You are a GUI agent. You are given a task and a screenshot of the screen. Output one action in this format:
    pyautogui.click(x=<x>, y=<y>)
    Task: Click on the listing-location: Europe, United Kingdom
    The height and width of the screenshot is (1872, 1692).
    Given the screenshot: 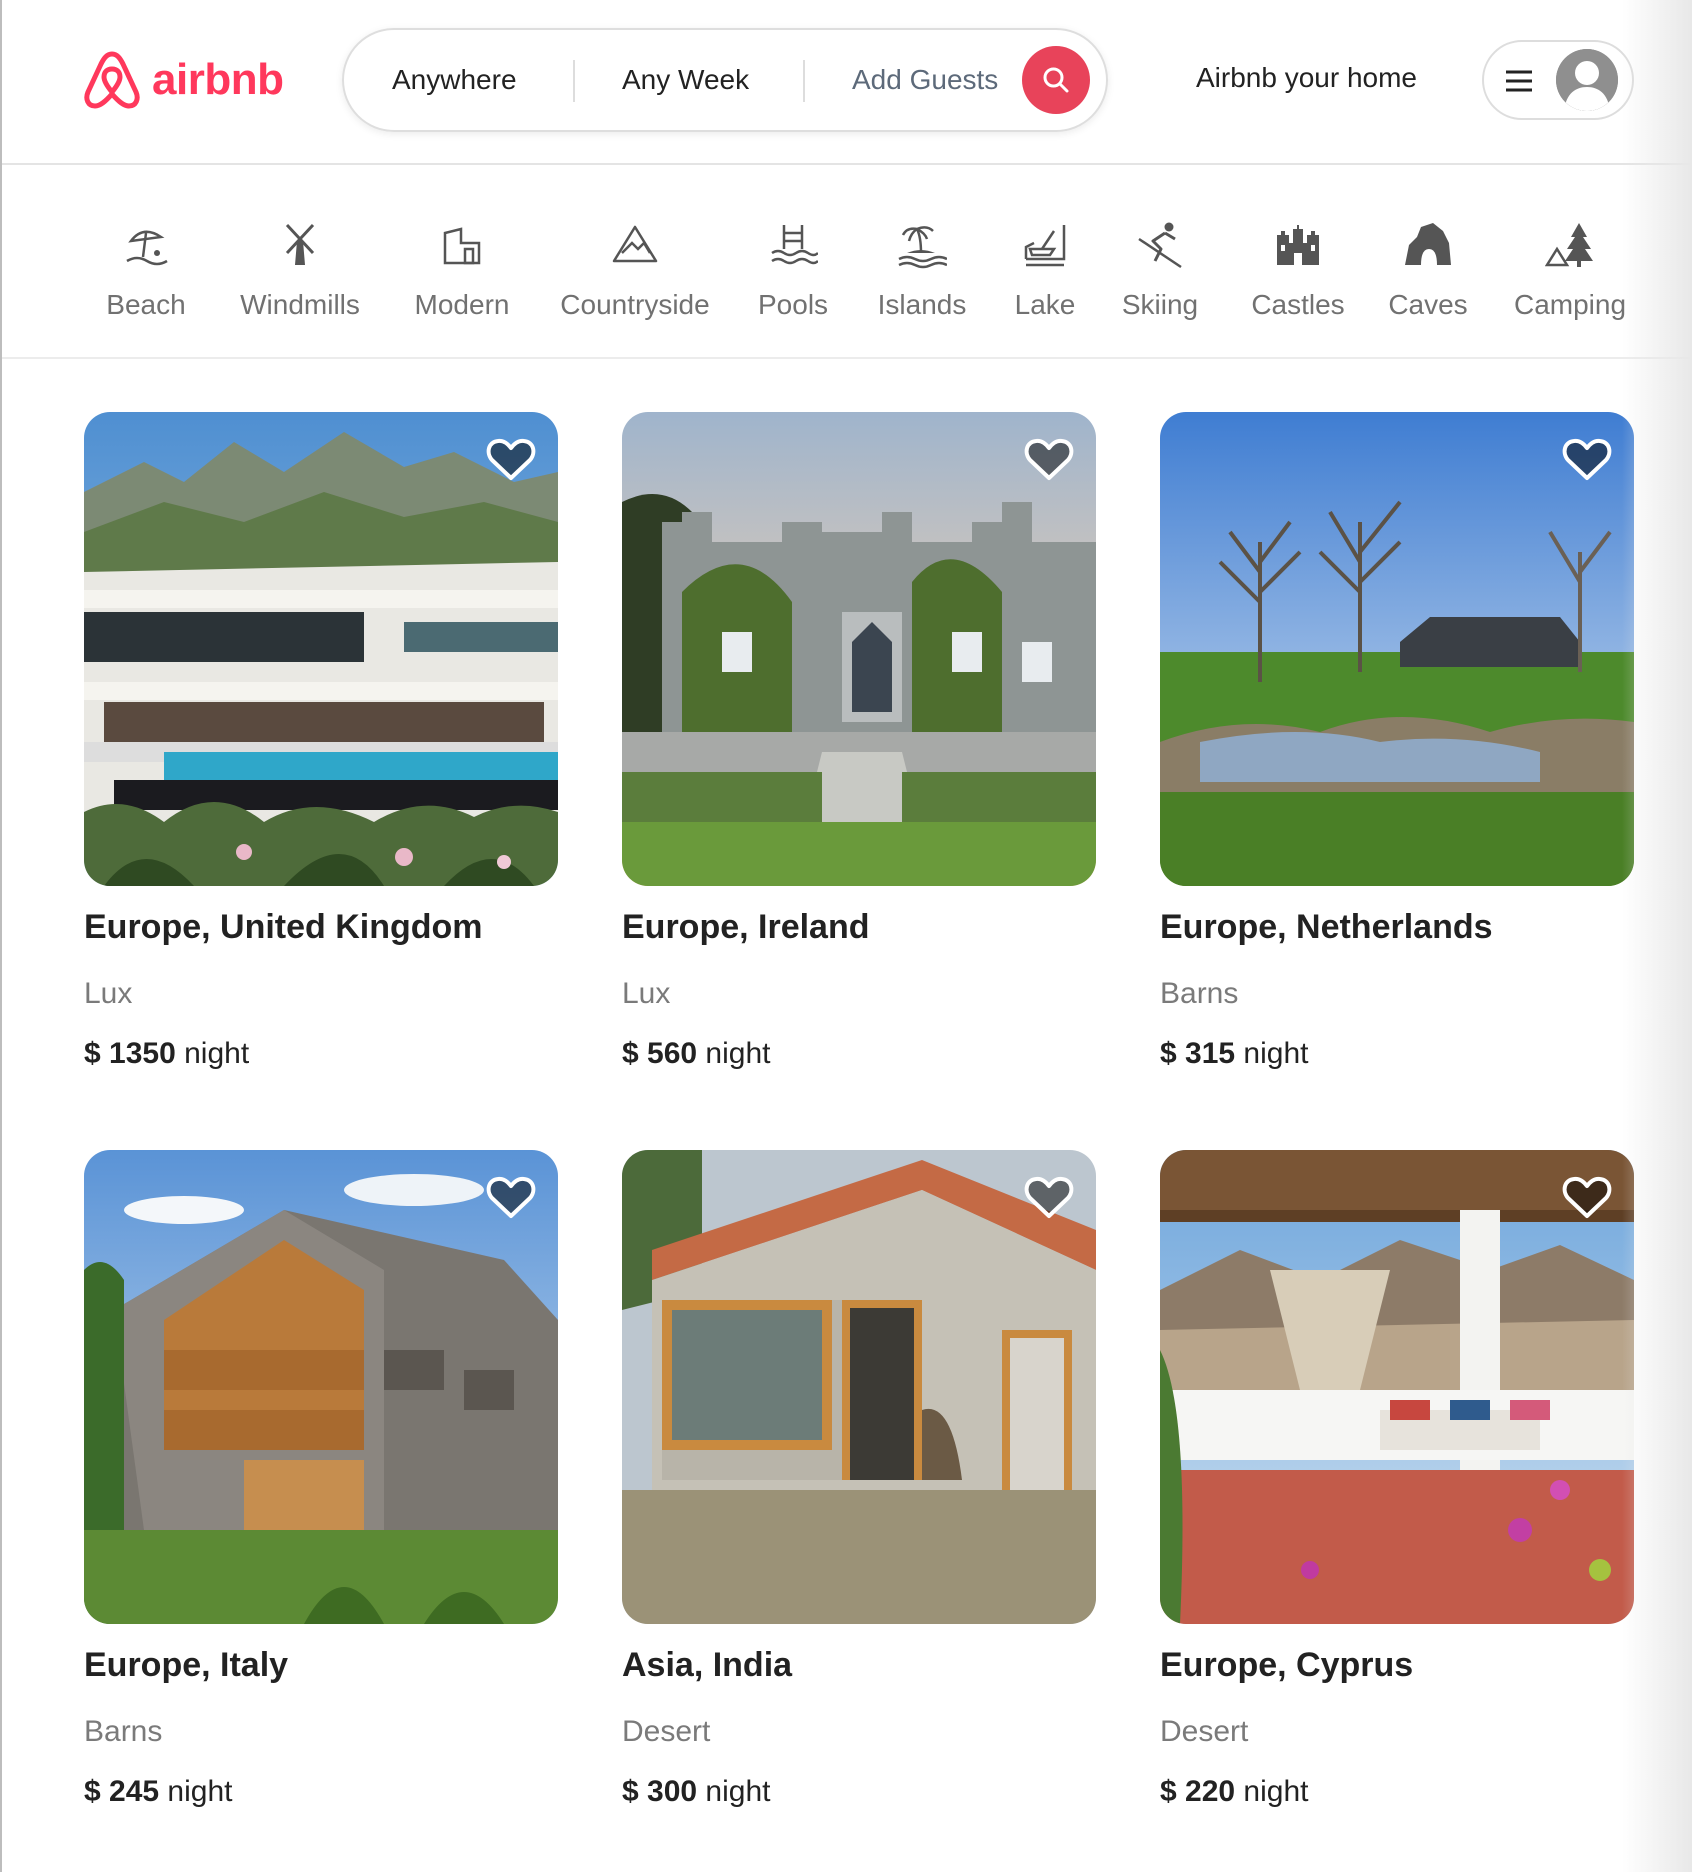 What is the action you would take?
    pyautogui.click(x=283, y=927)
    